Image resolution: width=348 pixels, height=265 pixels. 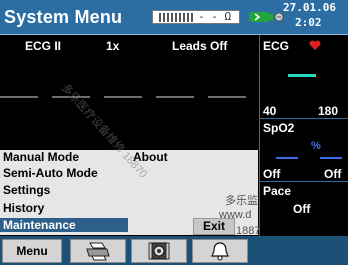 What do you see at coordinates (26, 190) in the screenshot?
I see `menu-item-settings: Settings` at bounding box center [26, 190].